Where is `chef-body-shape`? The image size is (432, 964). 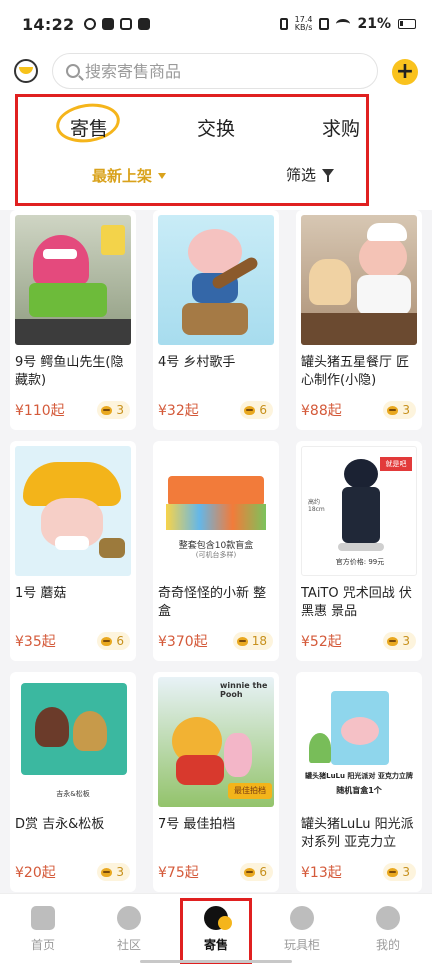
chef-body-shape is located at coordinates (384, 295).